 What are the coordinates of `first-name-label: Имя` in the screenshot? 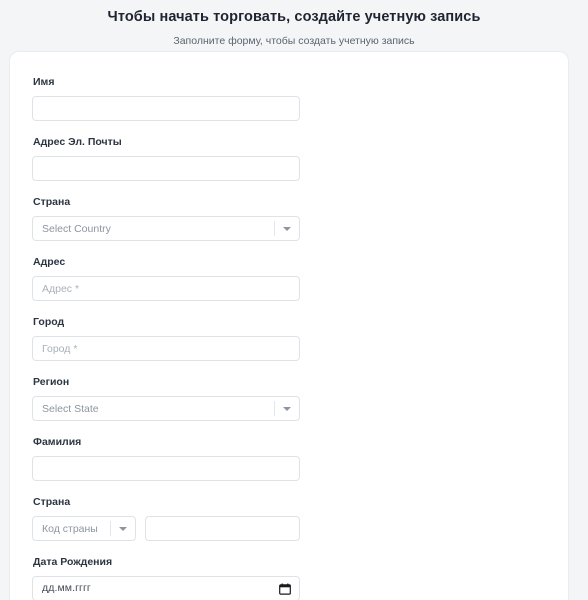 It's located at (44, 82).